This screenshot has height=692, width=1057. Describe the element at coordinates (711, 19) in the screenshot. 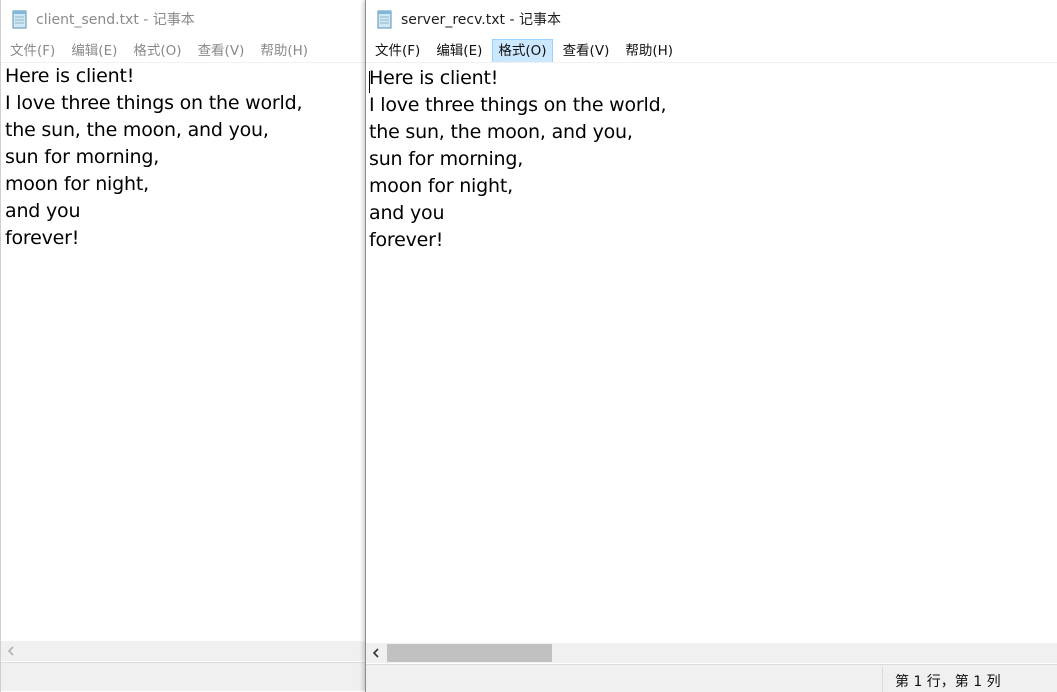

I see `title-bar: server_recv.txt - 记事本` at that location.